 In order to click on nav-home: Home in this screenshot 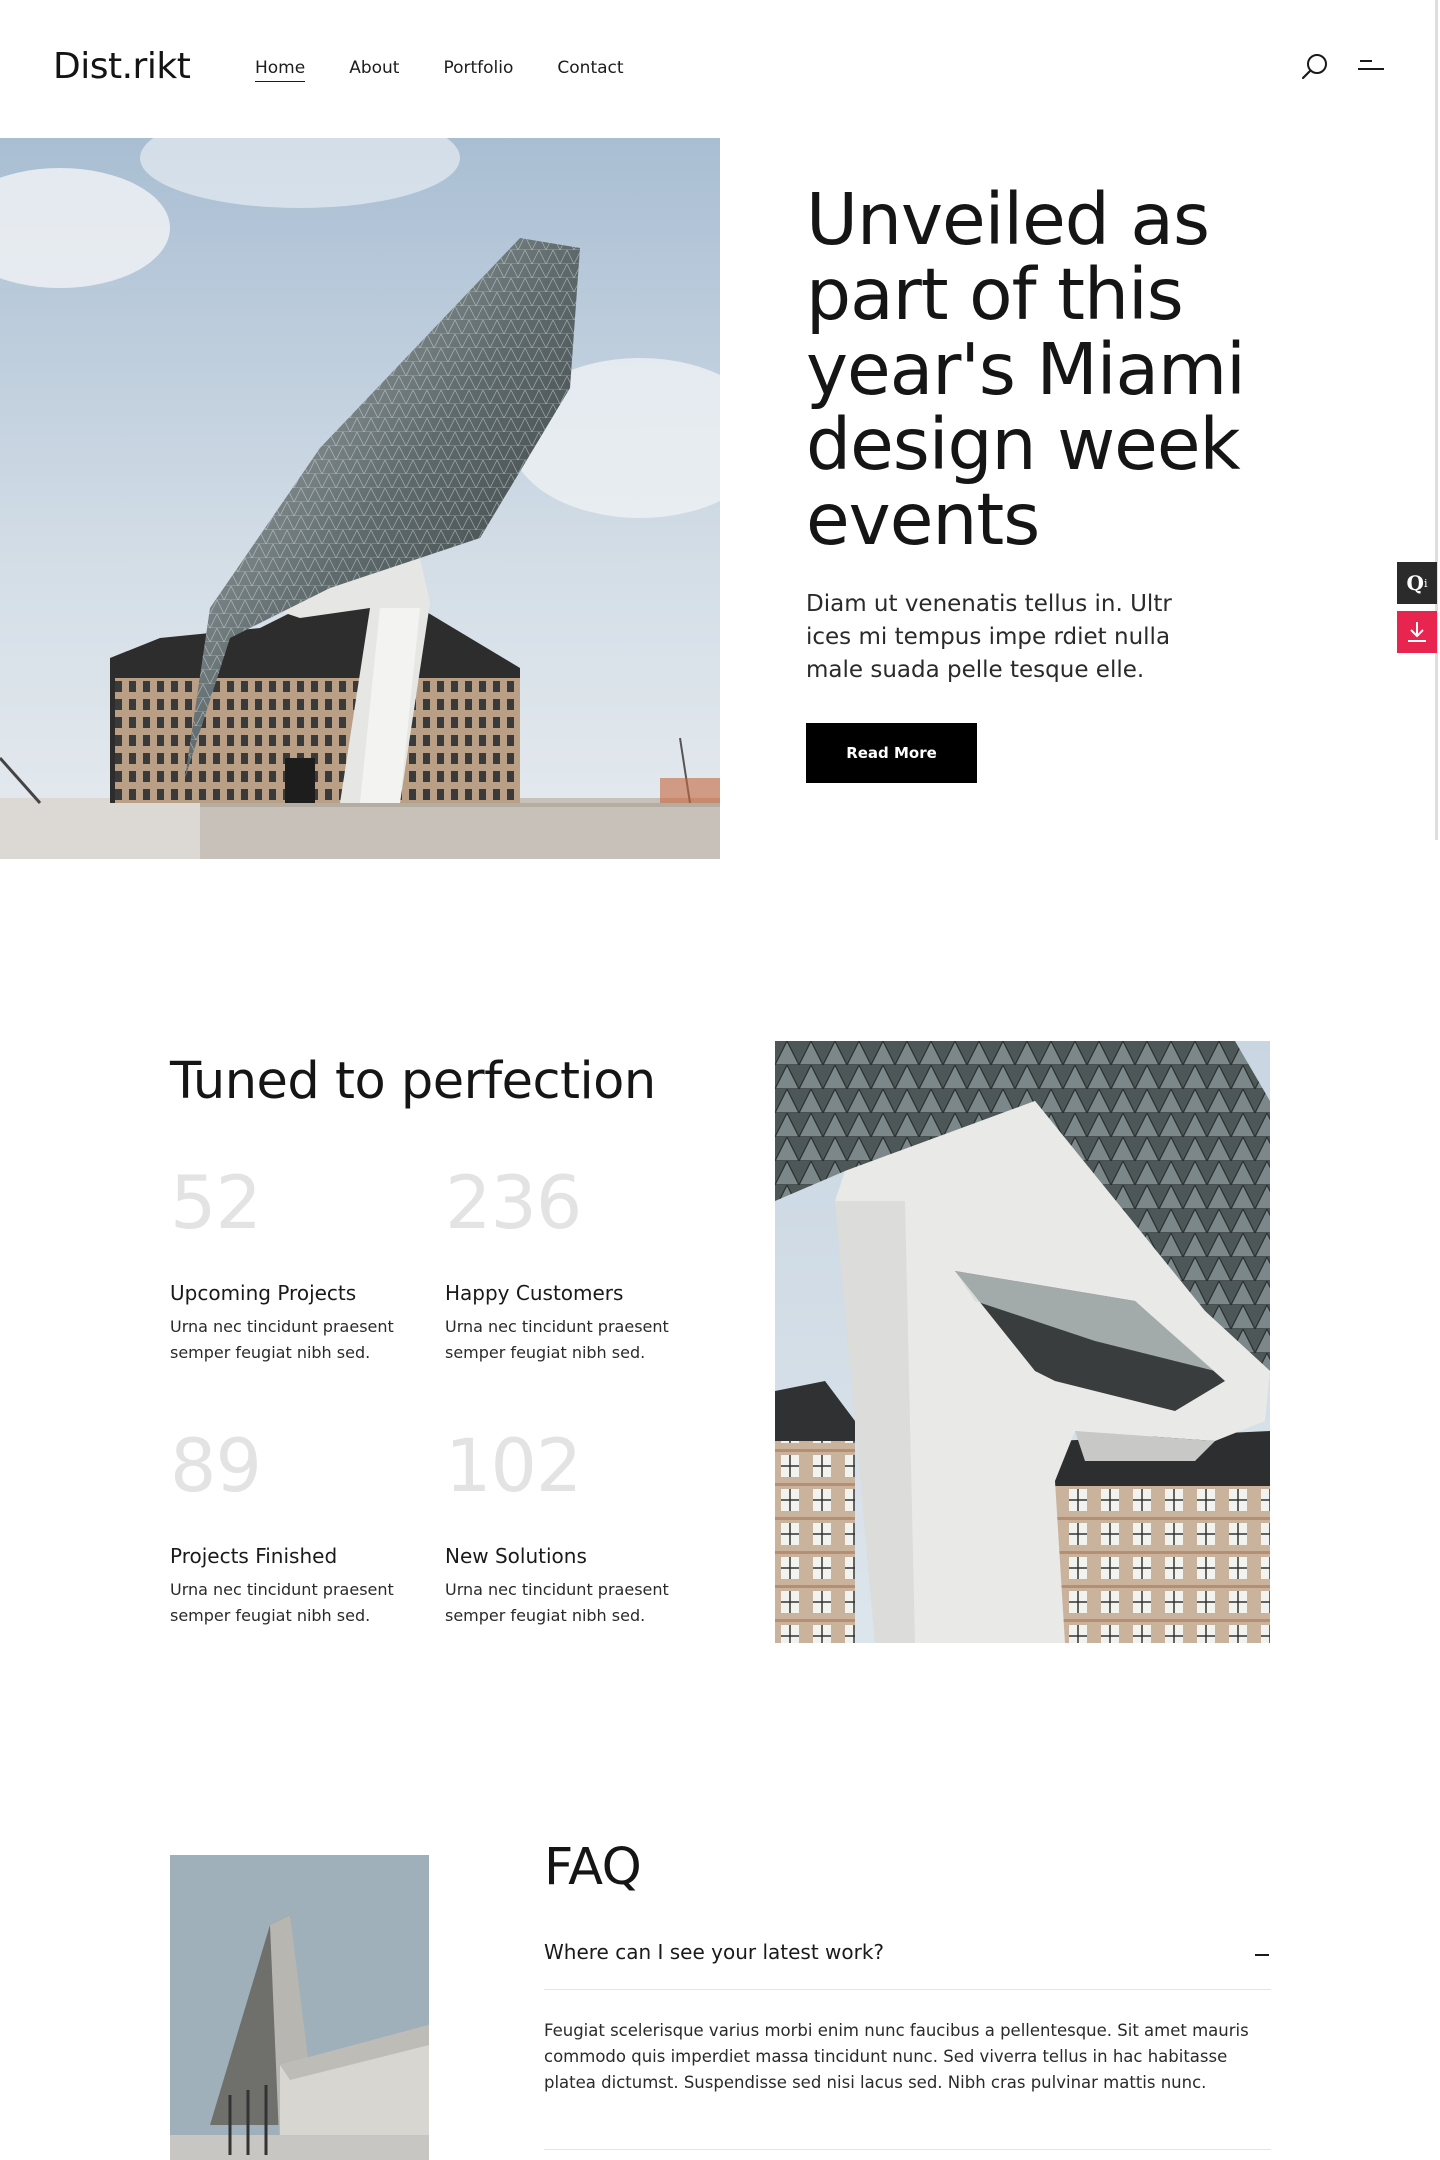, I will do `click(280, 70)`.